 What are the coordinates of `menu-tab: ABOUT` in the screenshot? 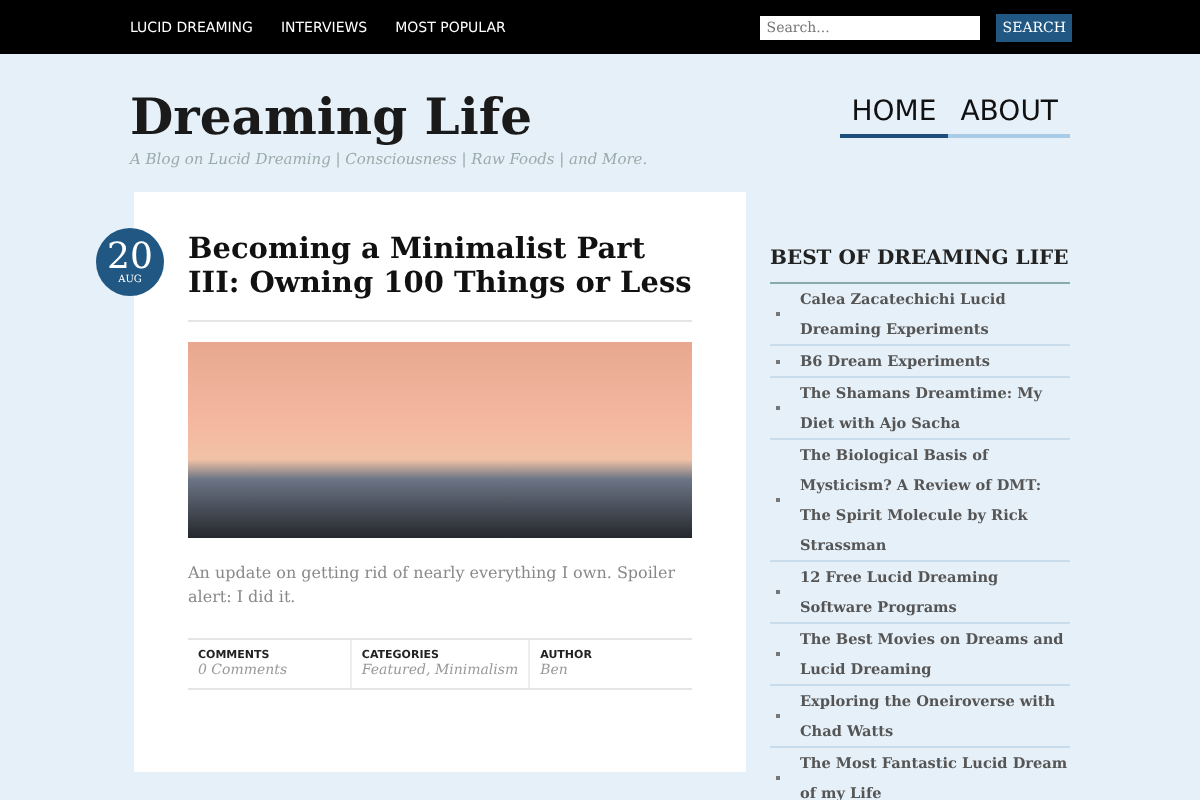 It's located at (1009, 117).